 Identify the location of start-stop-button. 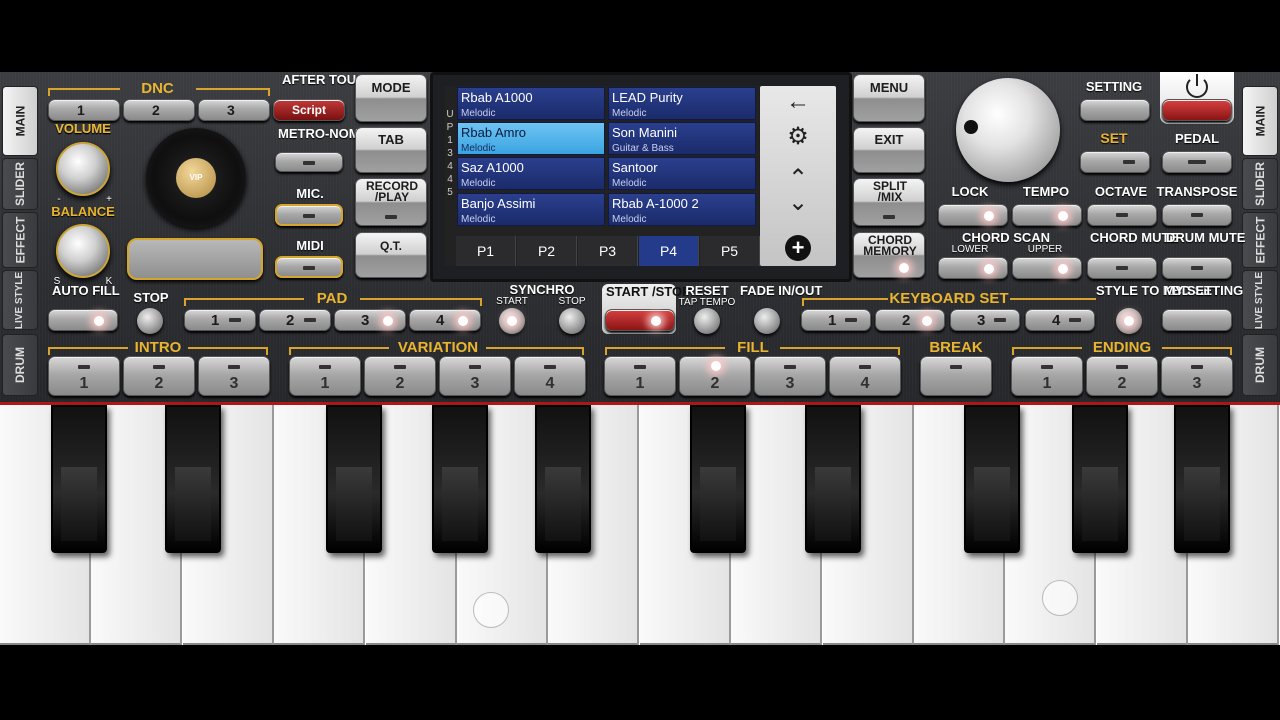
(640, 320).